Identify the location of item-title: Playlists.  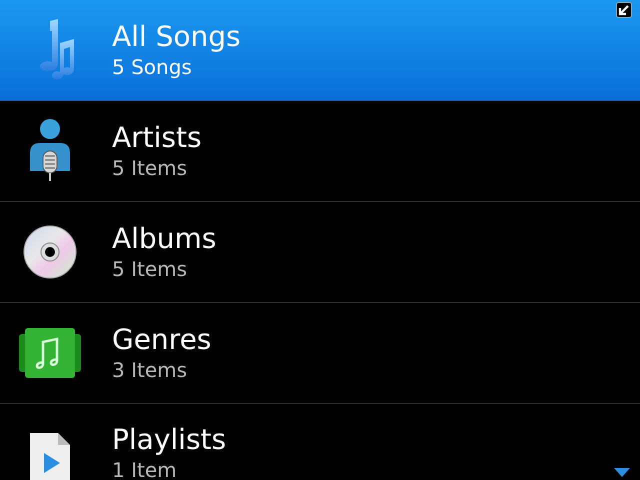
(169, 440).